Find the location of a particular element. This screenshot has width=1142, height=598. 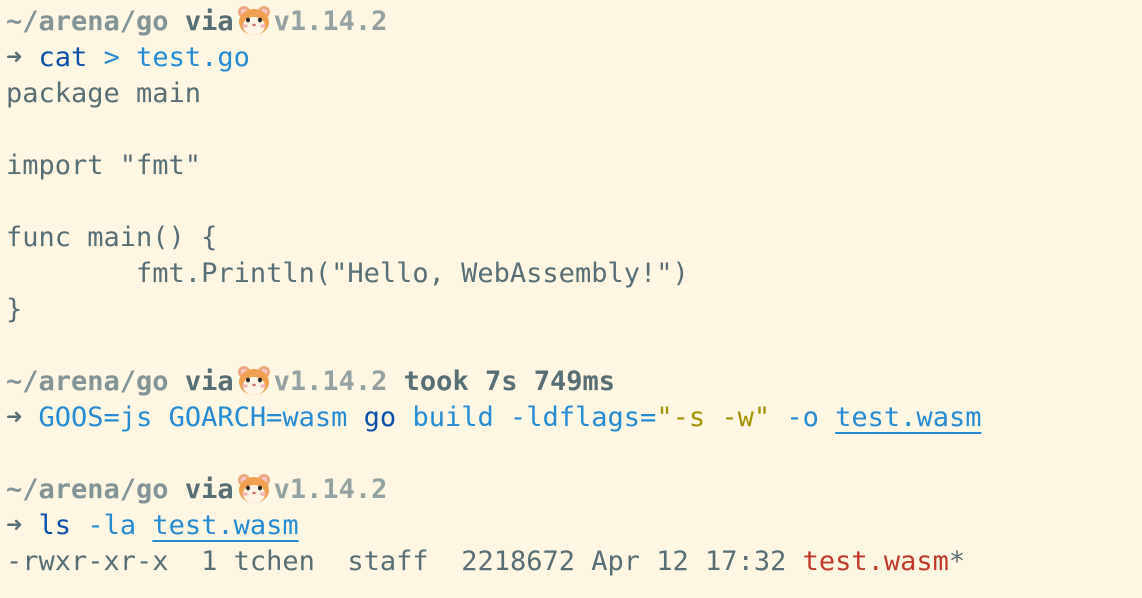

command-line: ➜ cat > test.go is located at coordinates (574, 58).